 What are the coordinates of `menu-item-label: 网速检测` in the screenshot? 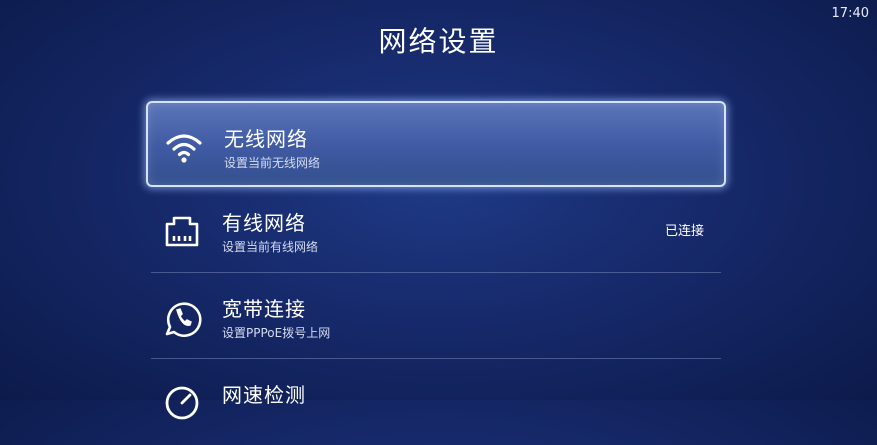 It's located at (264, 395).